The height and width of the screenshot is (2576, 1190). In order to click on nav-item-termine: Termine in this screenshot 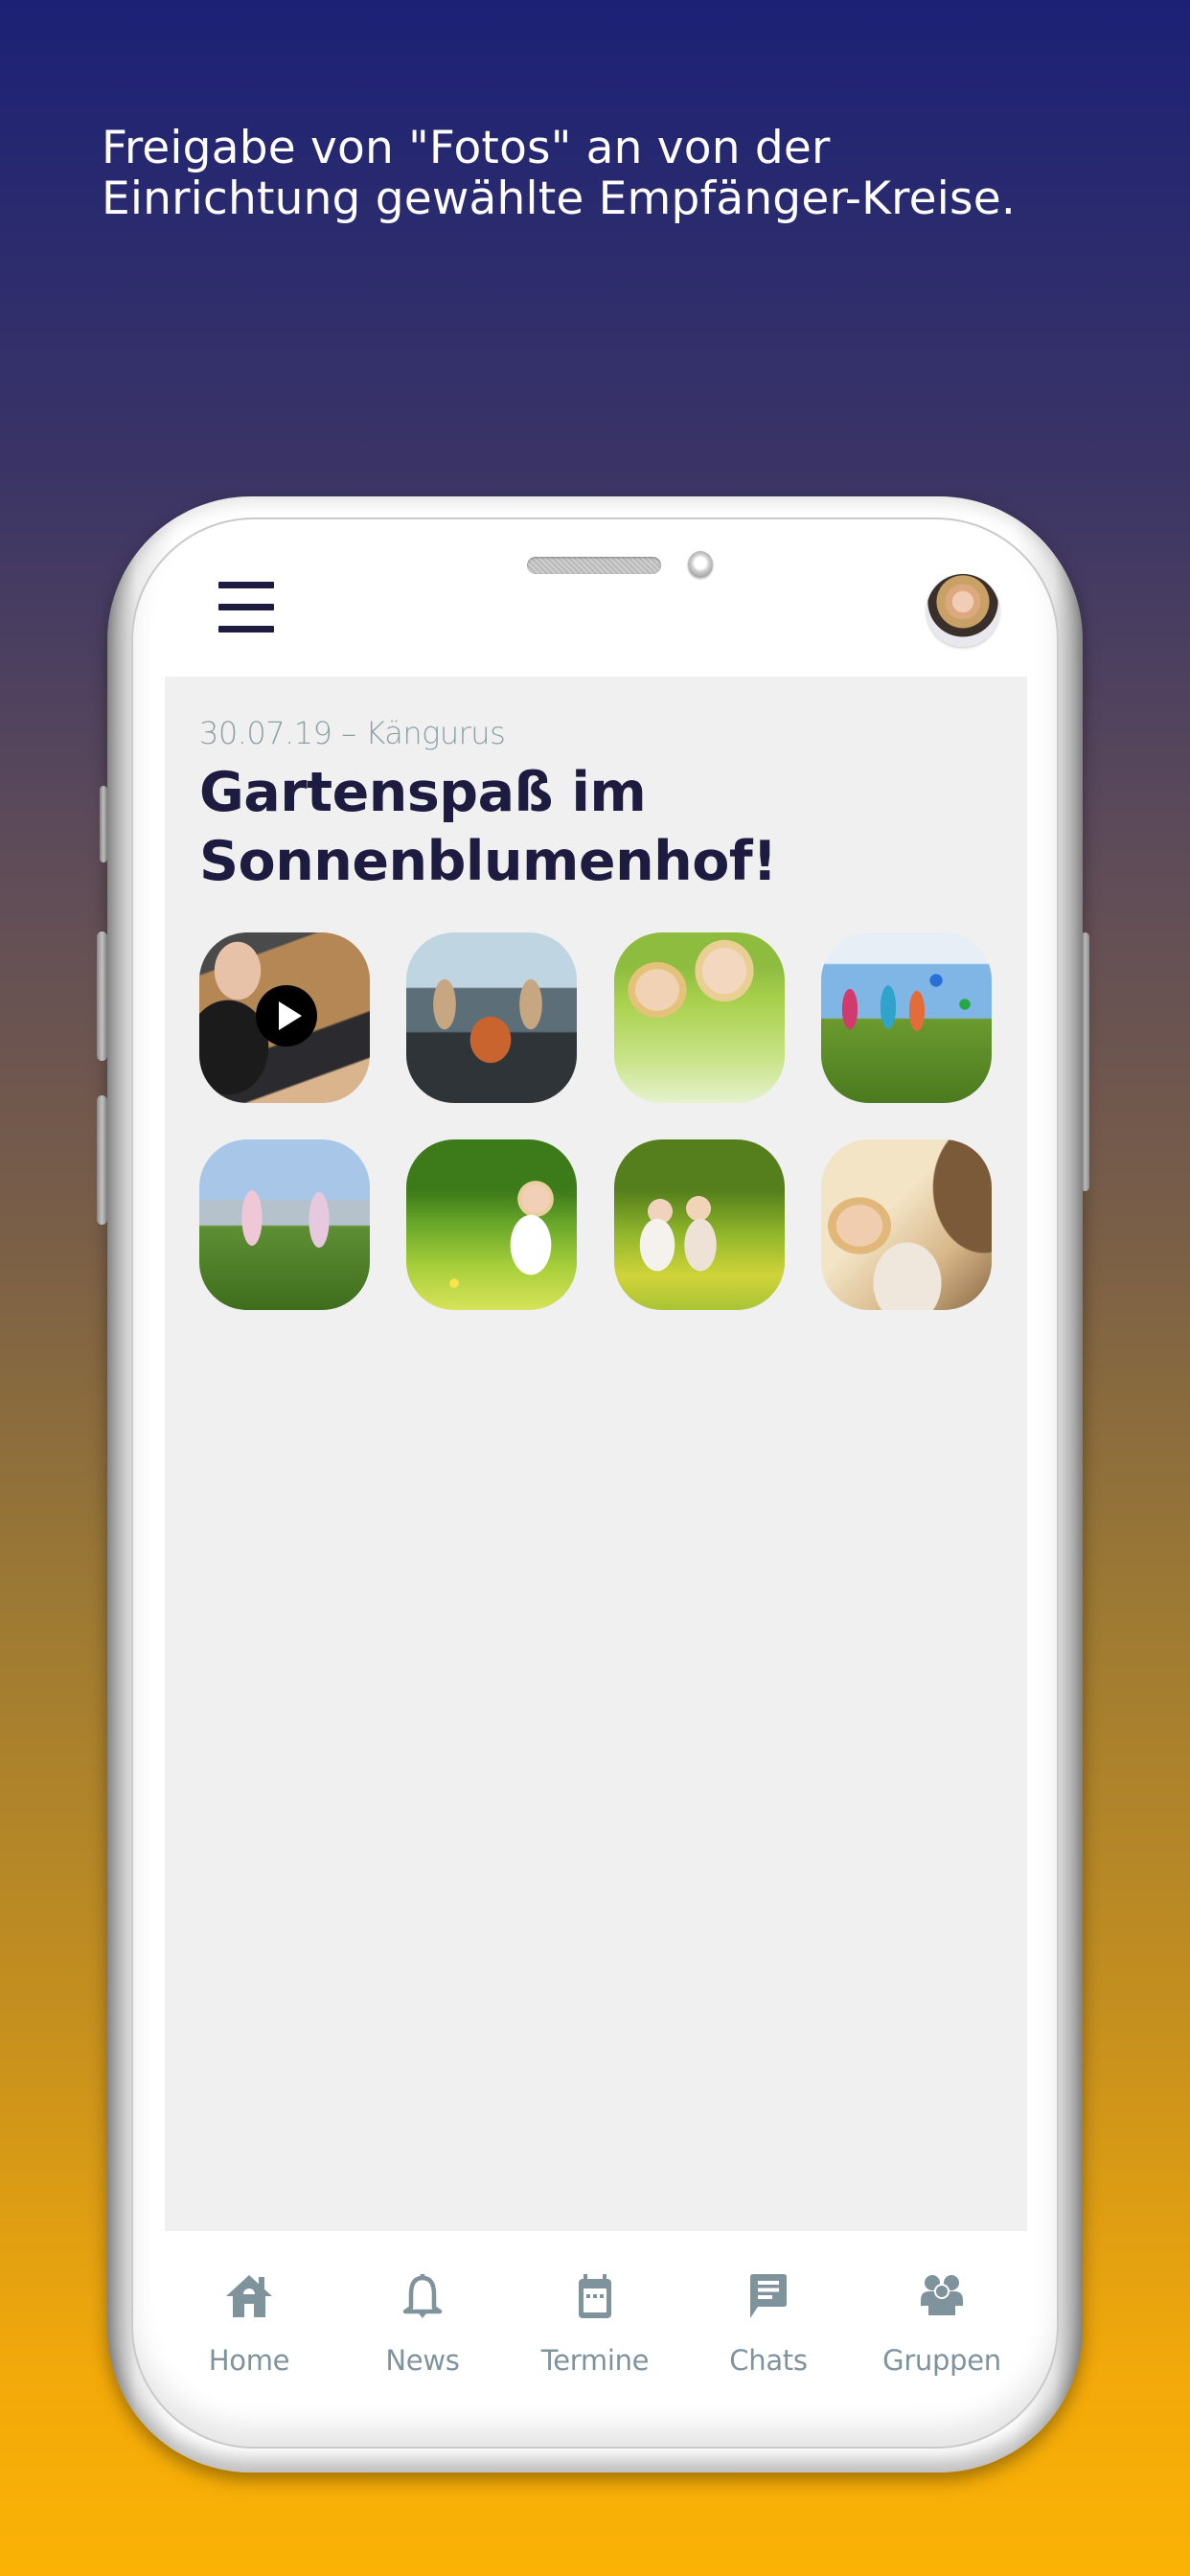, I will do `click(595, 2325)`.